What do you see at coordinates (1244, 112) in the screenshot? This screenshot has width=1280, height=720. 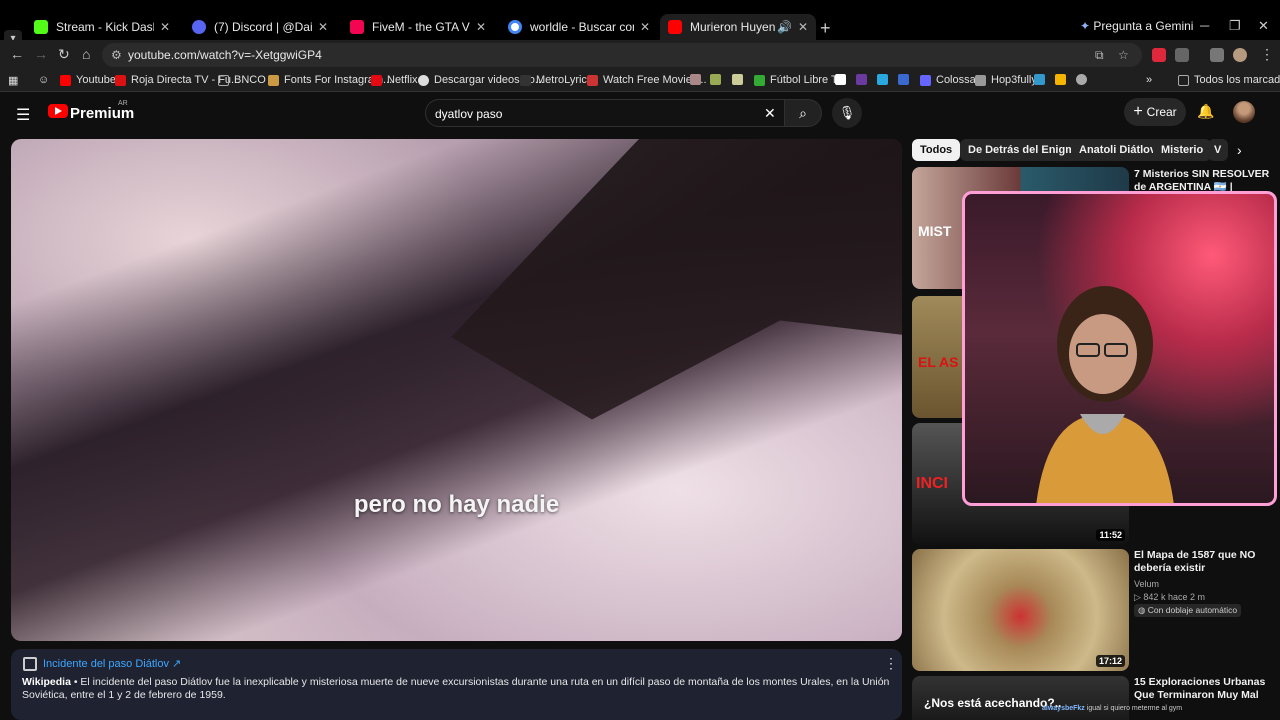 I see `account-avatar` at bounding box center [1244, 112].